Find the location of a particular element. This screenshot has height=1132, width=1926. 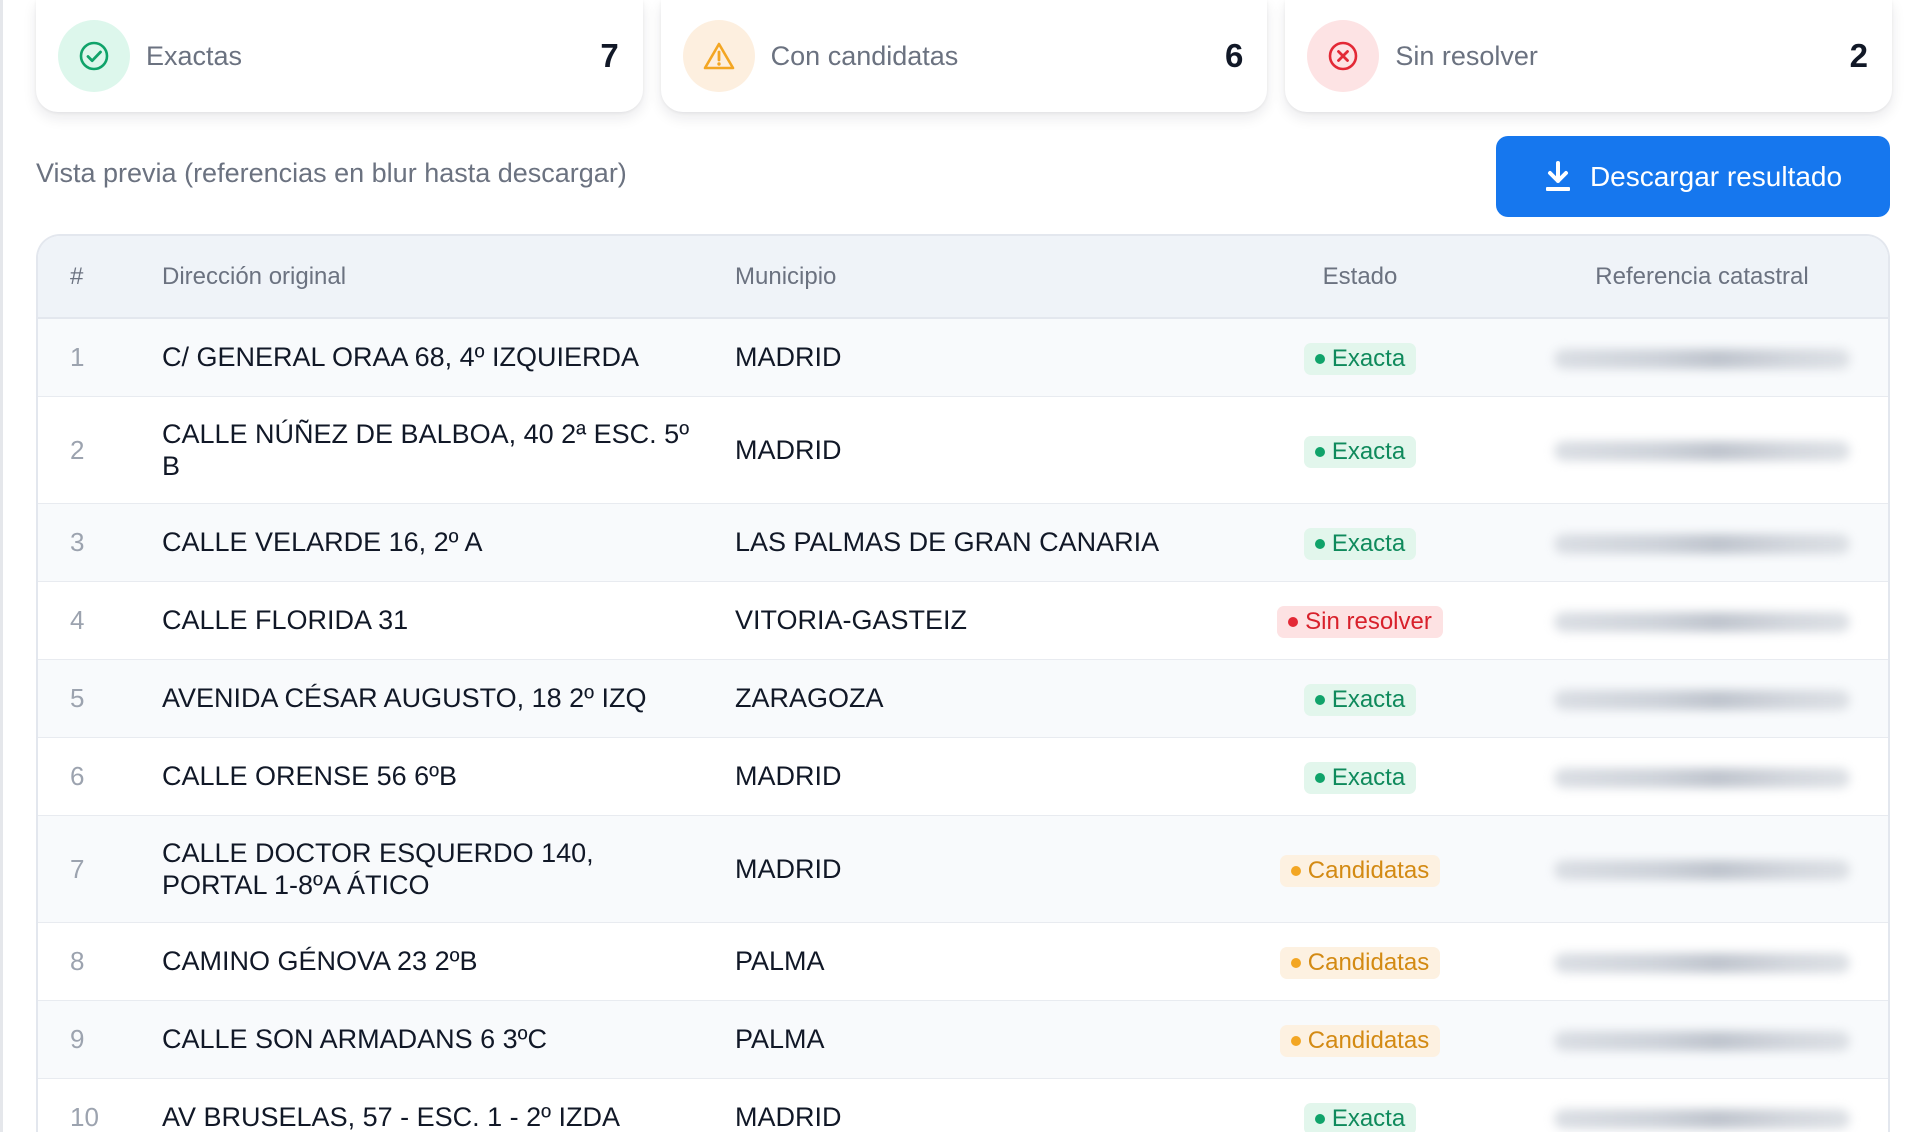

header-status: Estado is located at coordinates (1360, 277).